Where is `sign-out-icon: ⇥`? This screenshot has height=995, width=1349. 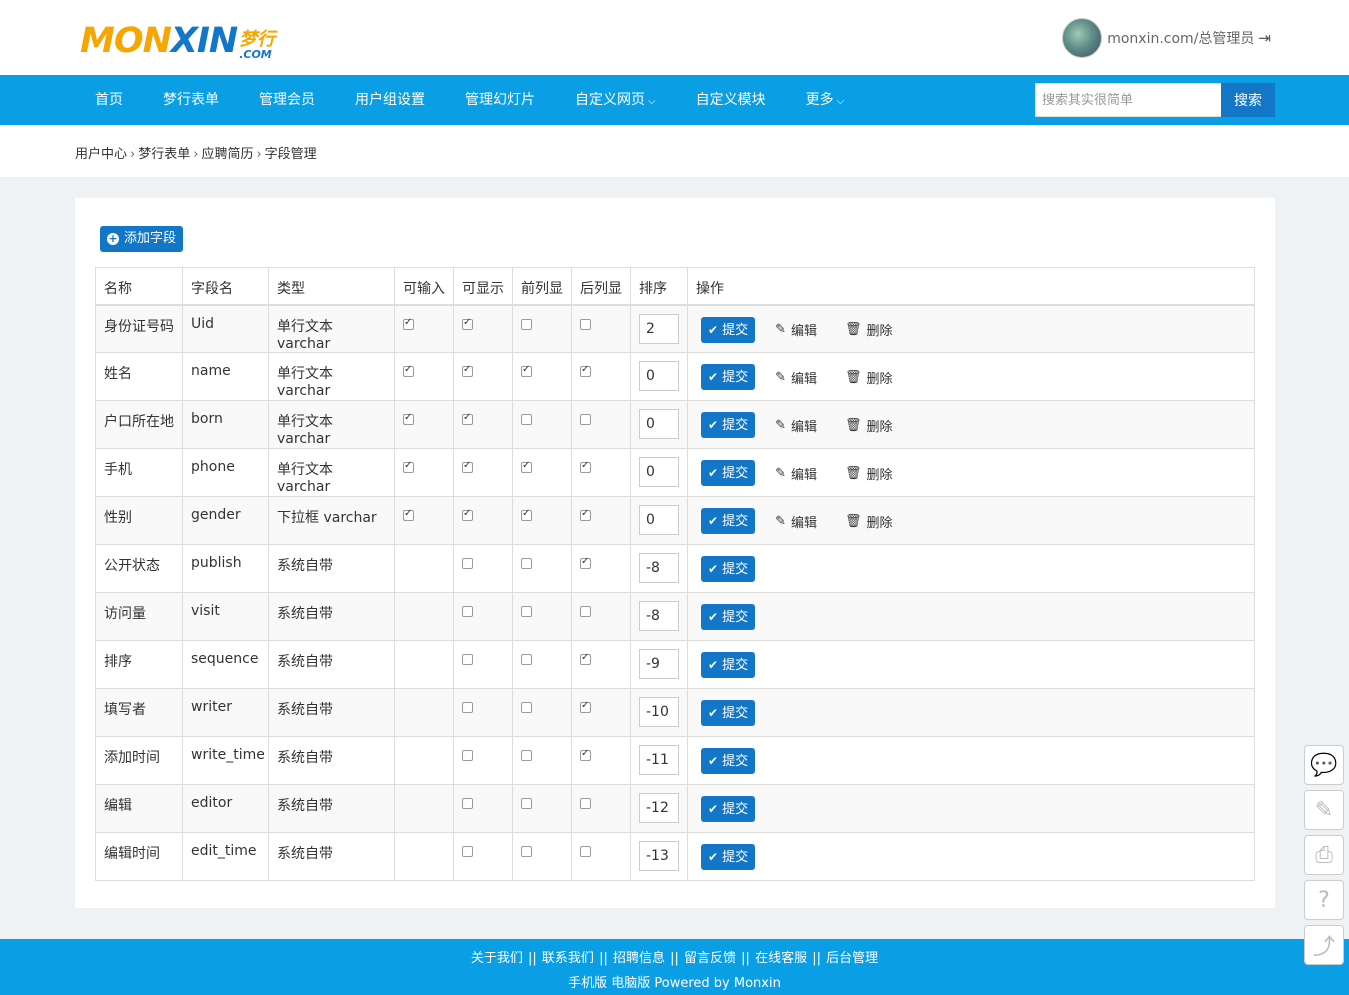
sign-out-icon: ⇥ is located at coordinates (1264, 38).